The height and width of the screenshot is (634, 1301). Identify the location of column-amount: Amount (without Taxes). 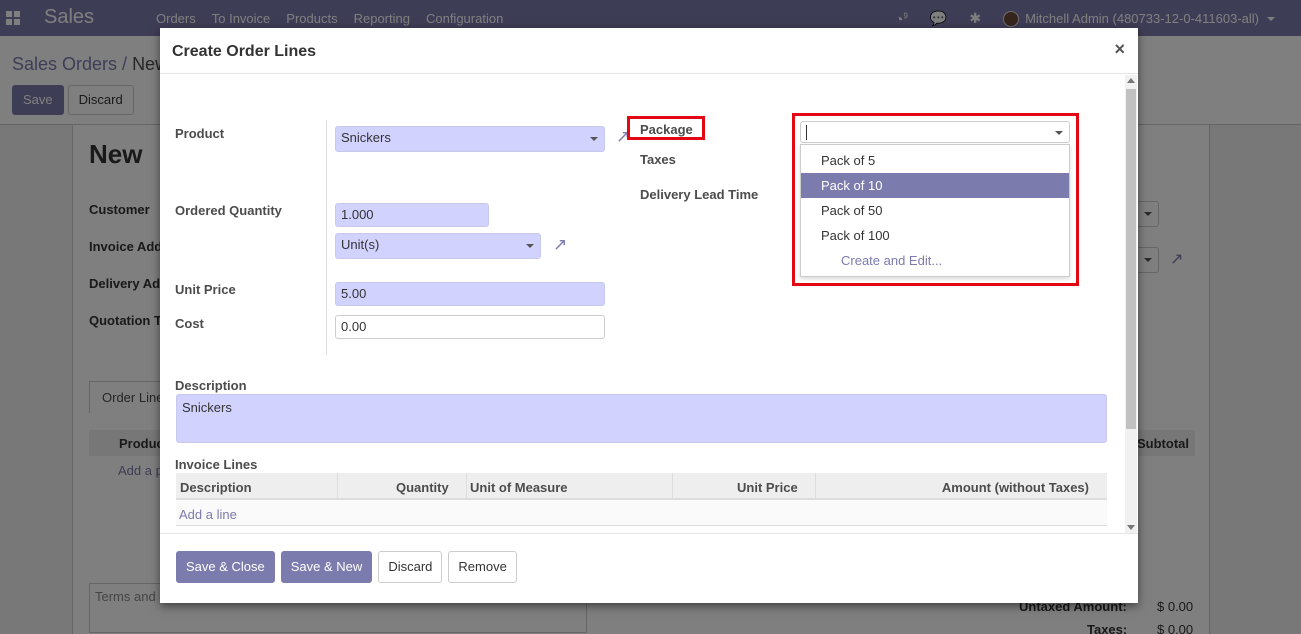
(1015, 487).